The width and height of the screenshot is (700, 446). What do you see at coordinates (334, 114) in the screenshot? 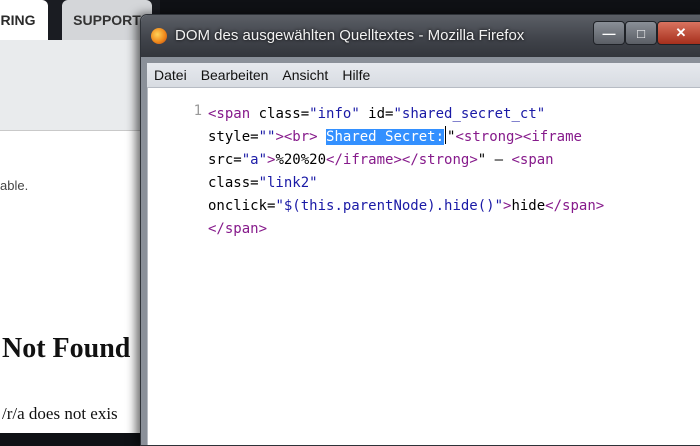
I see `code-value: "info"` at bounding box center [334, 114].